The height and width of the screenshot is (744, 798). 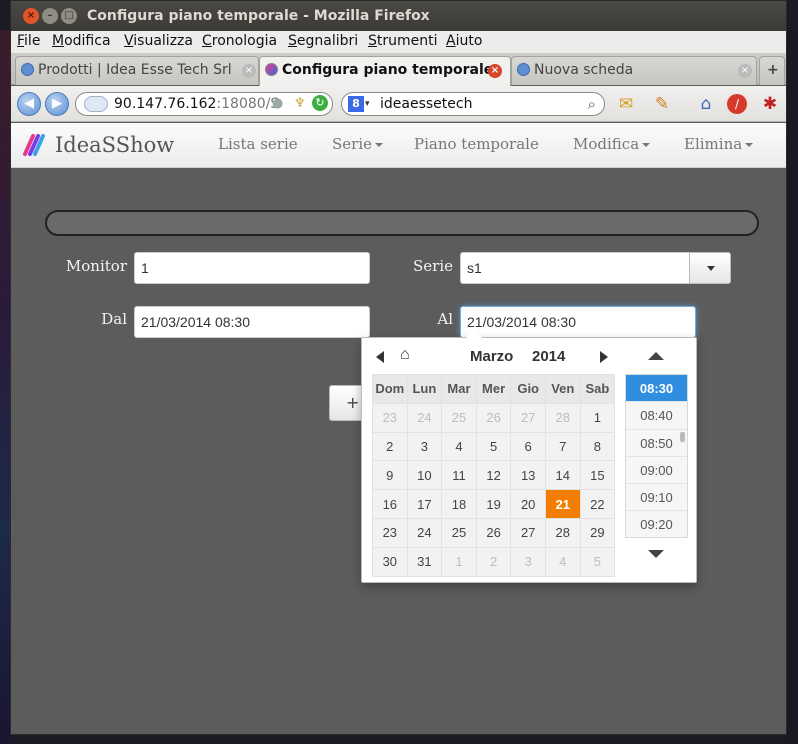 I want to click on al-datetime-input: 21/03/2014 08:30, so click(x=578, y=322).